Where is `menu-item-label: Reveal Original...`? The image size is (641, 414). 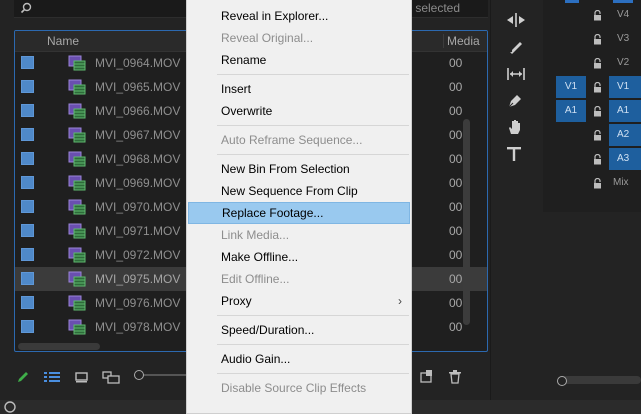
menu-item-label: Reveal Original... is located at coordinates (267, 38).